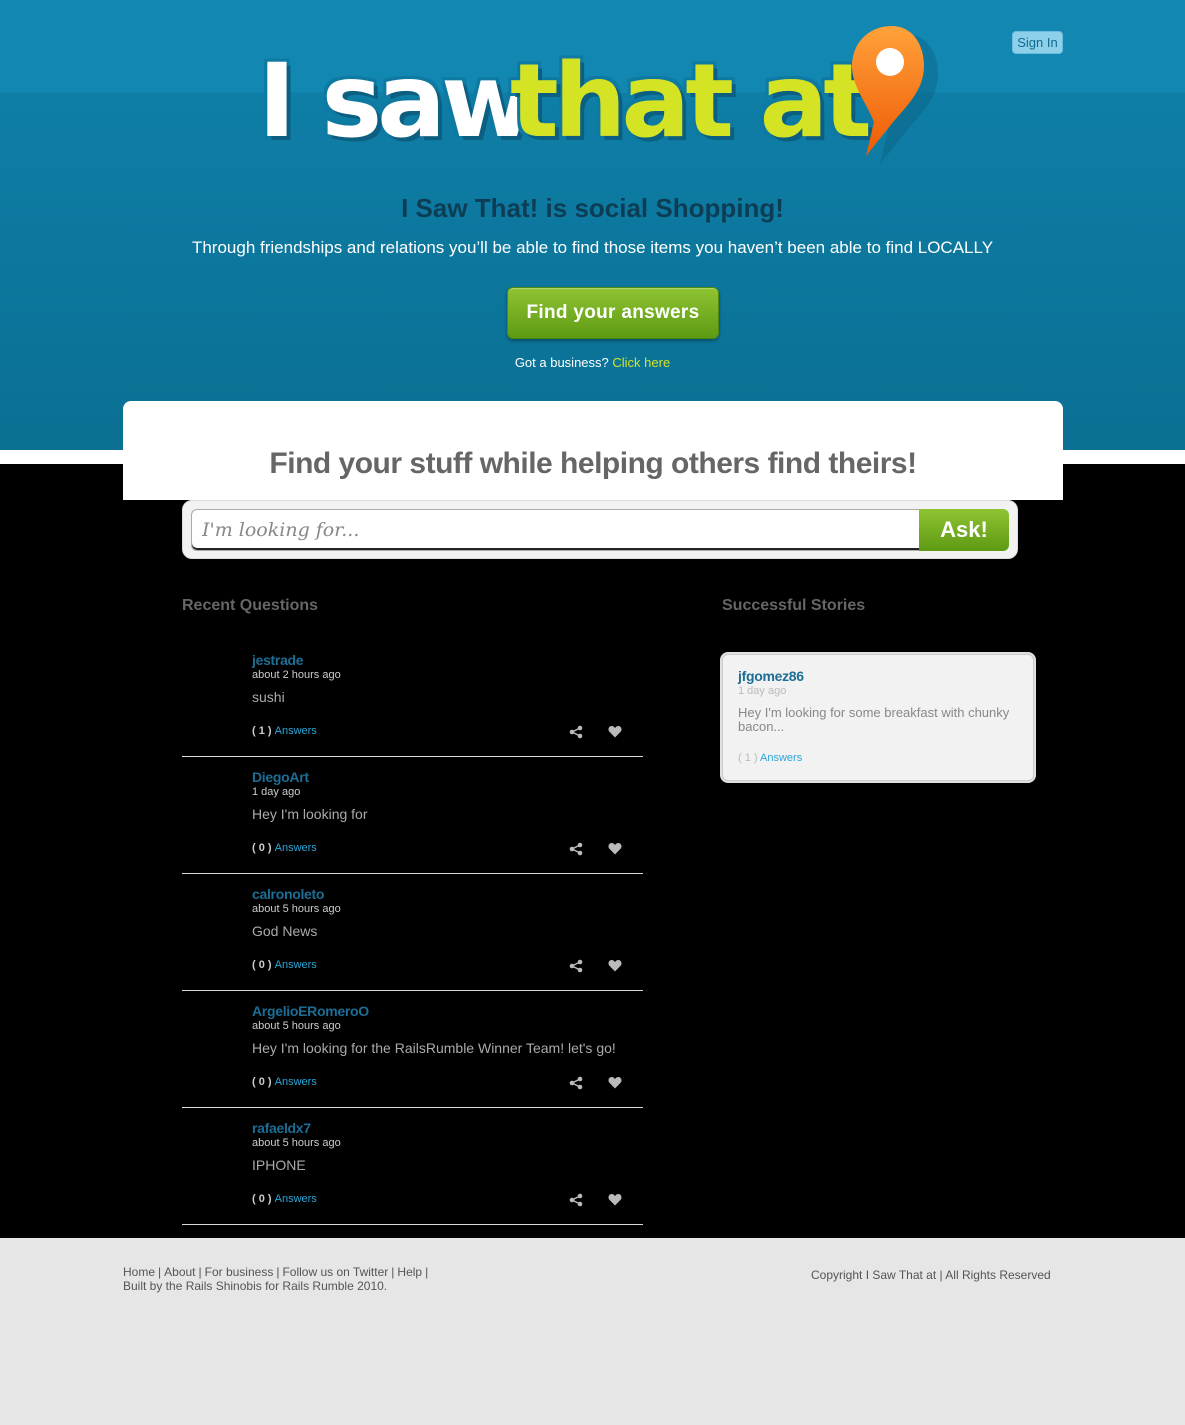 The image size is (1185, 1425). I want to click on story-answers: ( 1 ) Answers, so click(770, 758).